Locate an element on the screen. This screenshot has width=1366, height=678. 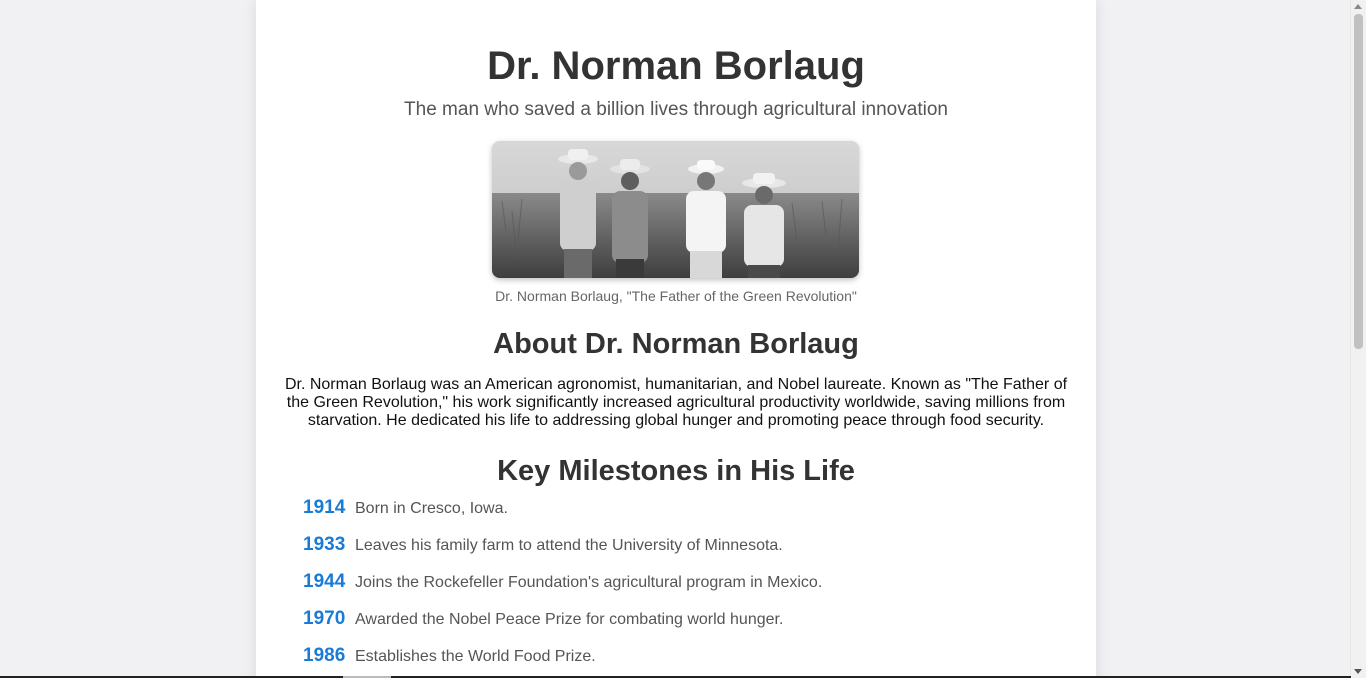
milestone-item: 1914 Born in Cresco, Iowa. is located at coordinates (405, 509).